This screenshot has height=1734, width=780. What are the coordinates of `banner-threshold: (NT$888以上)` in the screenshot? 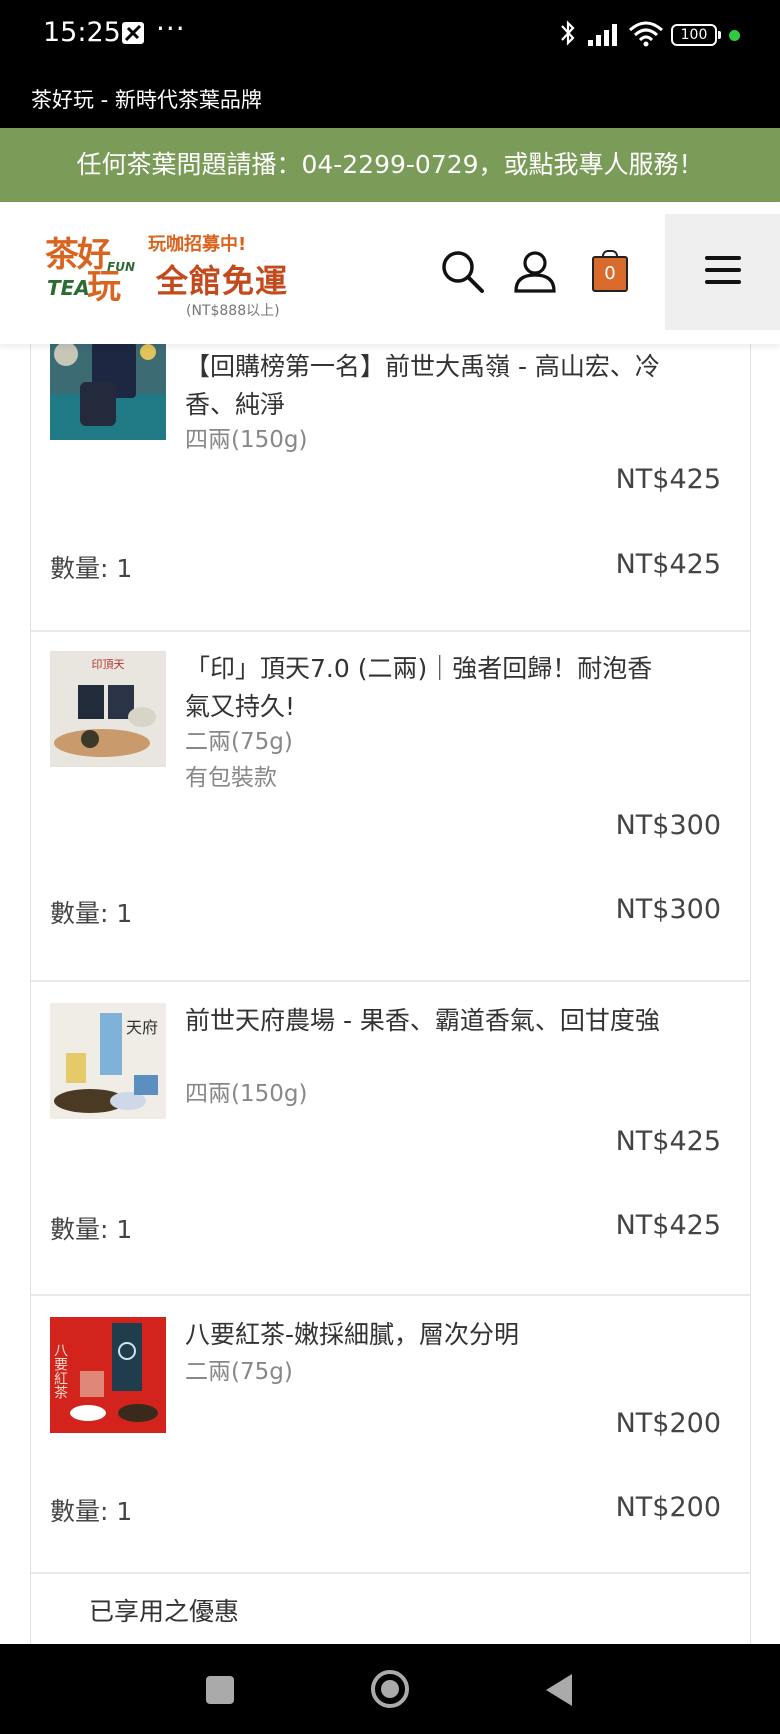 It's located at (233, 311).